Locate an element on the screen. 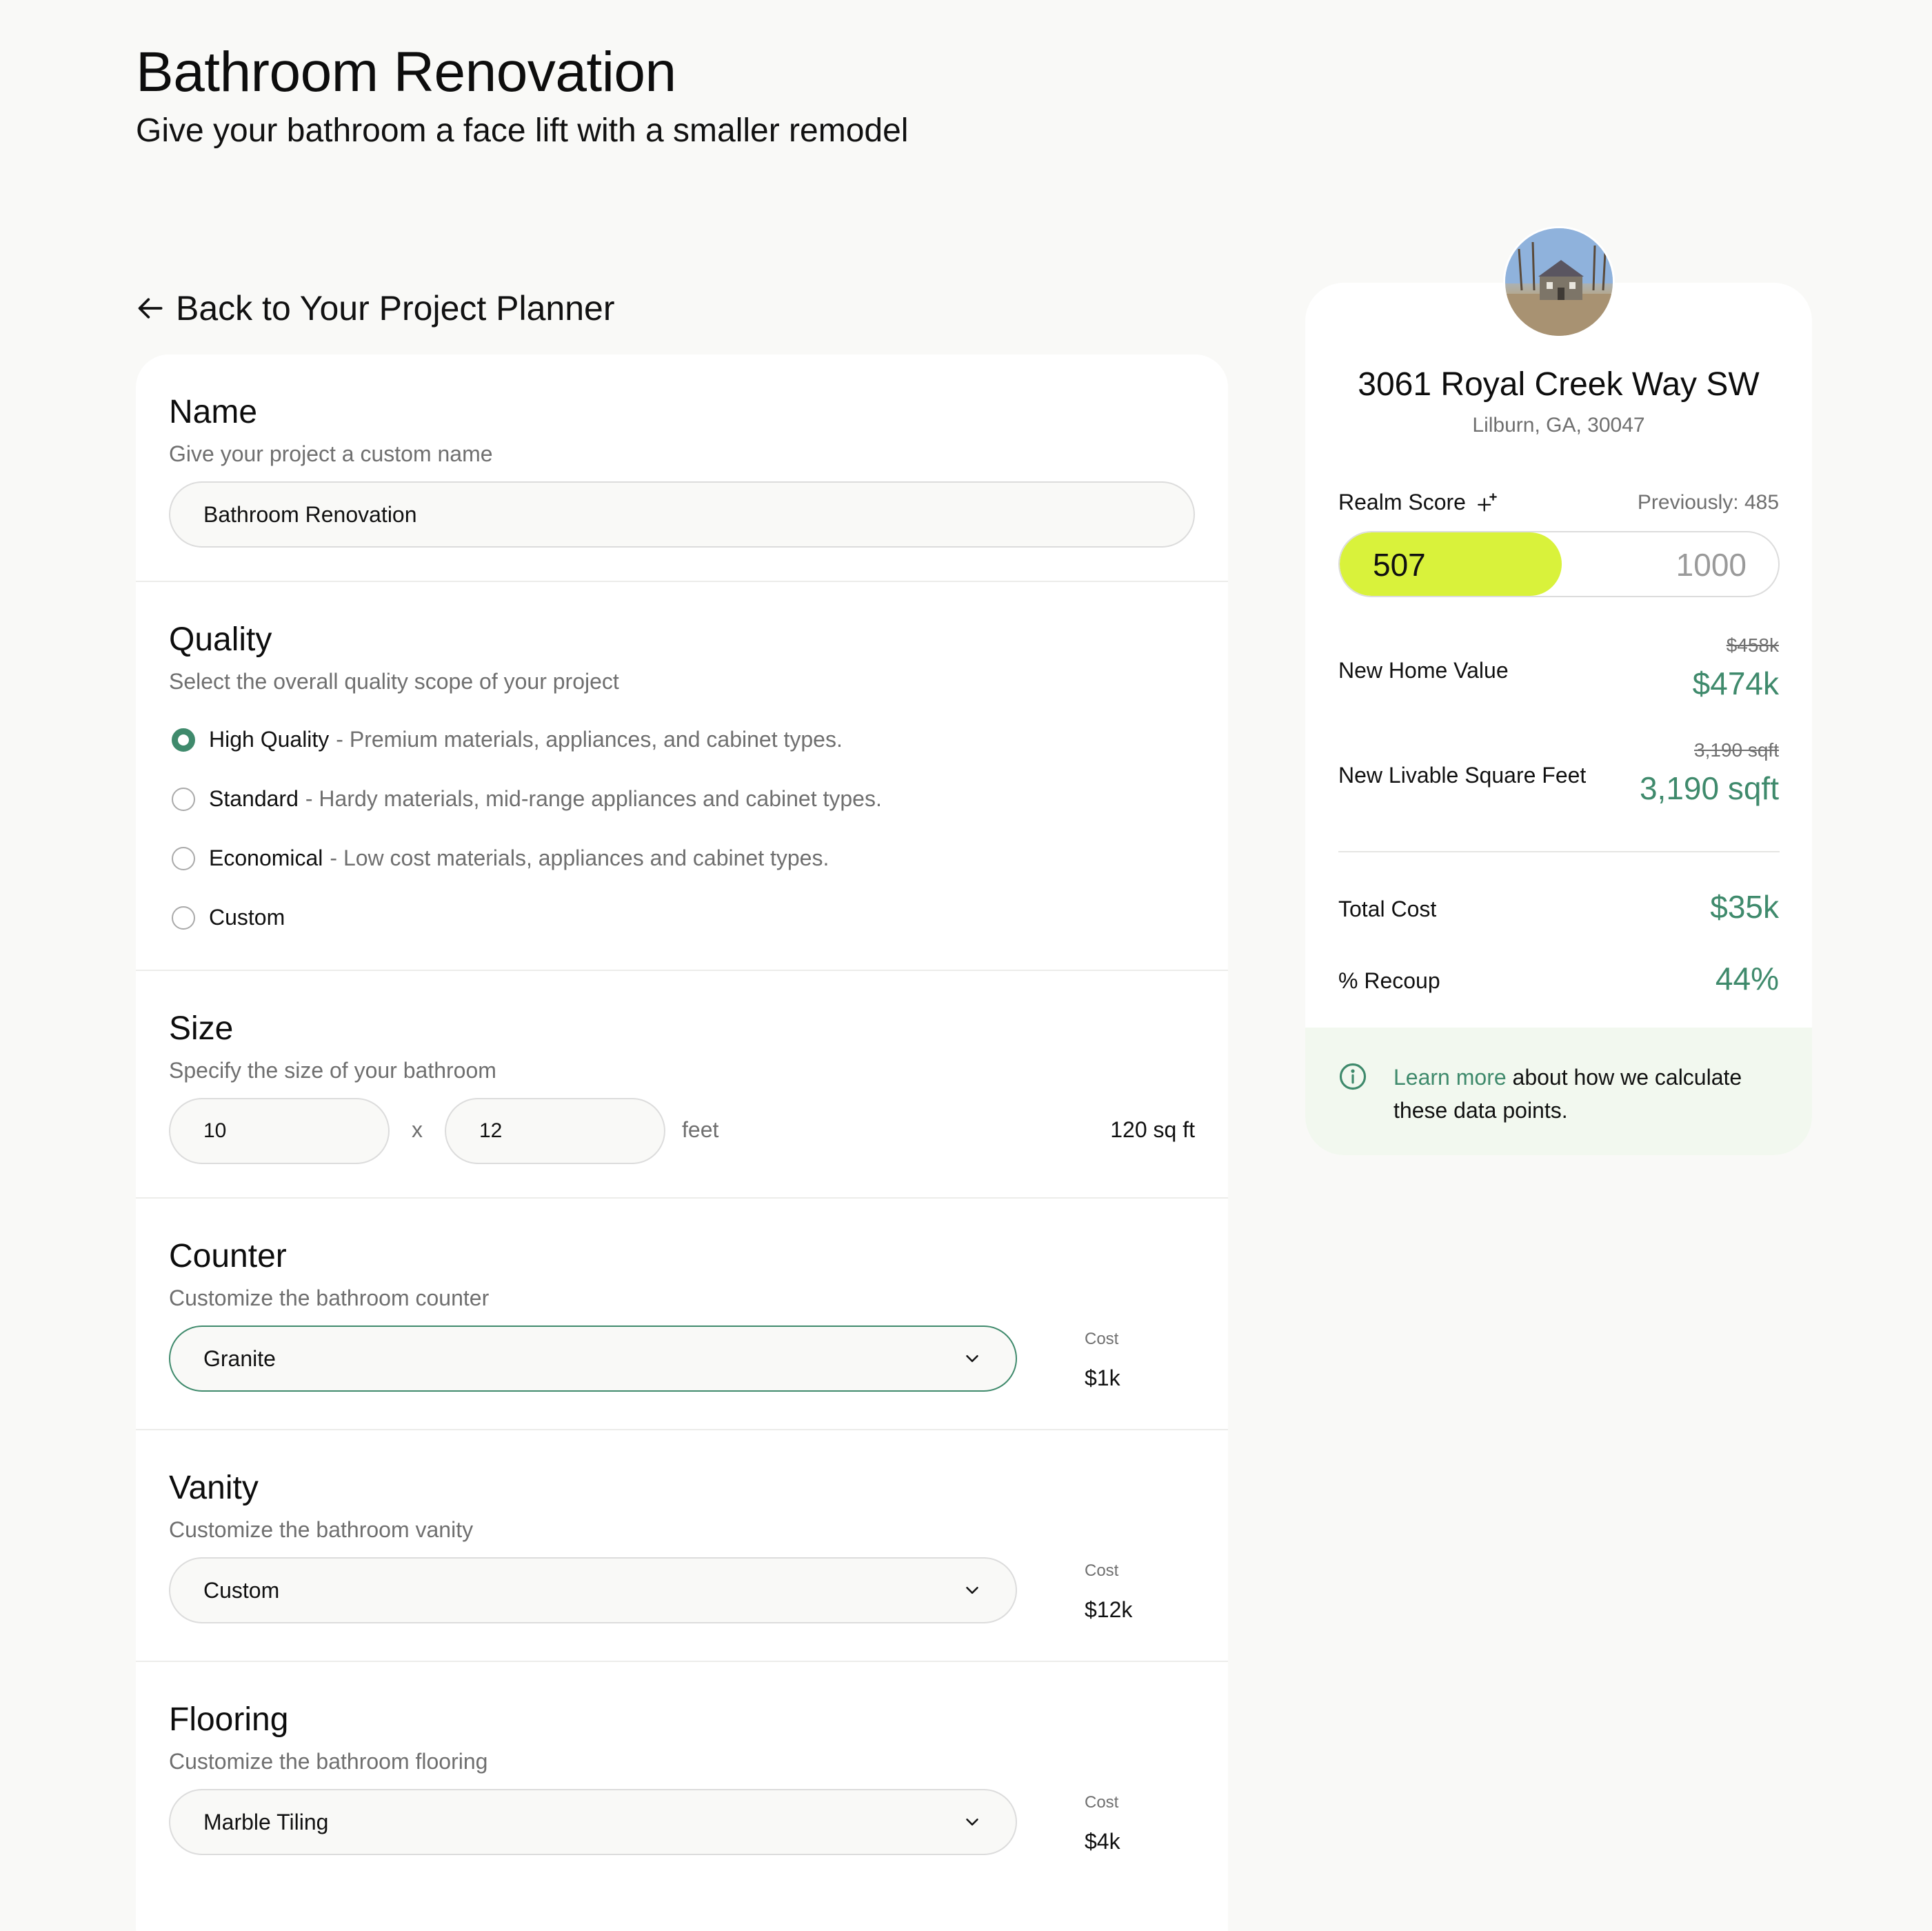 This screenshot has height=1931, width=1932. radio-standard is located at coordinates (183, 799).